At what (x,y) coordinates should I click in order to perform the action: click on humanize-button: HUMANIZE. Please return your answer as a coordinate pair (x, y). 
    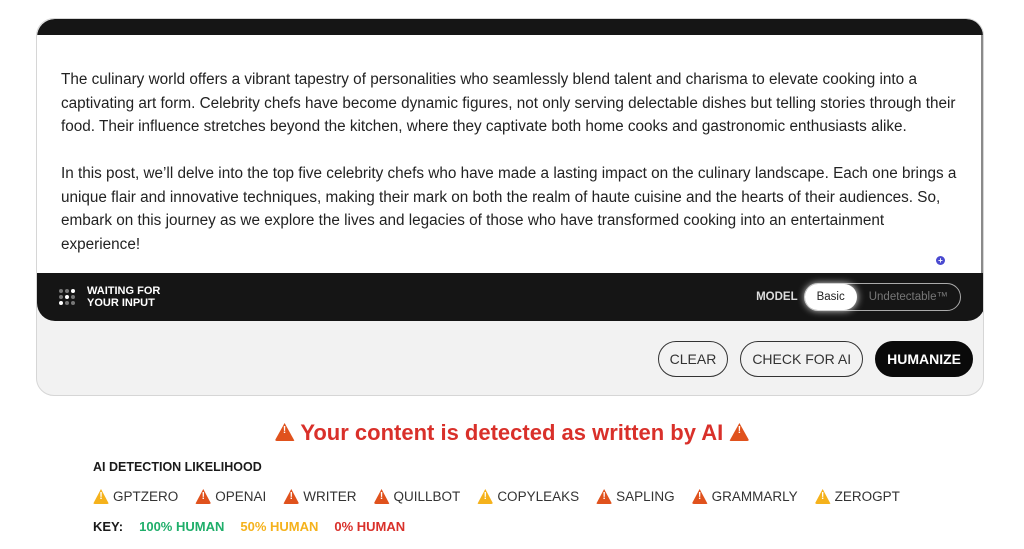
    Looking at the image, I should click on (924, 359).